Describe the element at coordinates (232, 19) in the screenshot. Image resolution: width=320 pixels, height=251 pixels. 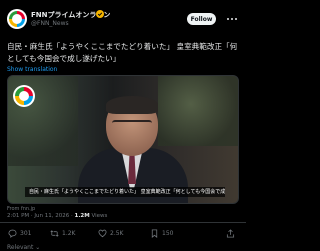
I see `more-options-icon` at that location.